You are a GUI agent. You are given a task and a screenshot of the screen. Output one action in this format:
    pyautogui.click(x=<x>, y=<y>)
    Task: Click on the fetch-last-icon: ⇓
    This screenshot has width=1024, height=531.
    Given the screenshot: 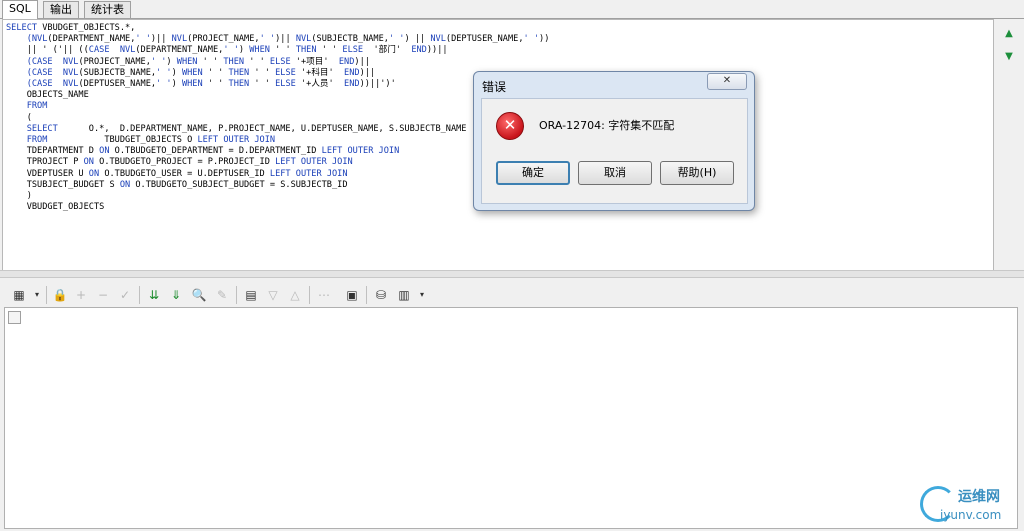 What is the action you would take?
    pyautogui.click(x=176, y=295)
    